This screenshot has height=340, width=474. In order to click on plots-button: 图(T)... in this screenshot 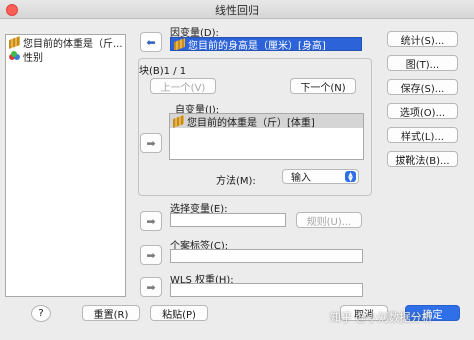, I will do `click(422, 63)`.